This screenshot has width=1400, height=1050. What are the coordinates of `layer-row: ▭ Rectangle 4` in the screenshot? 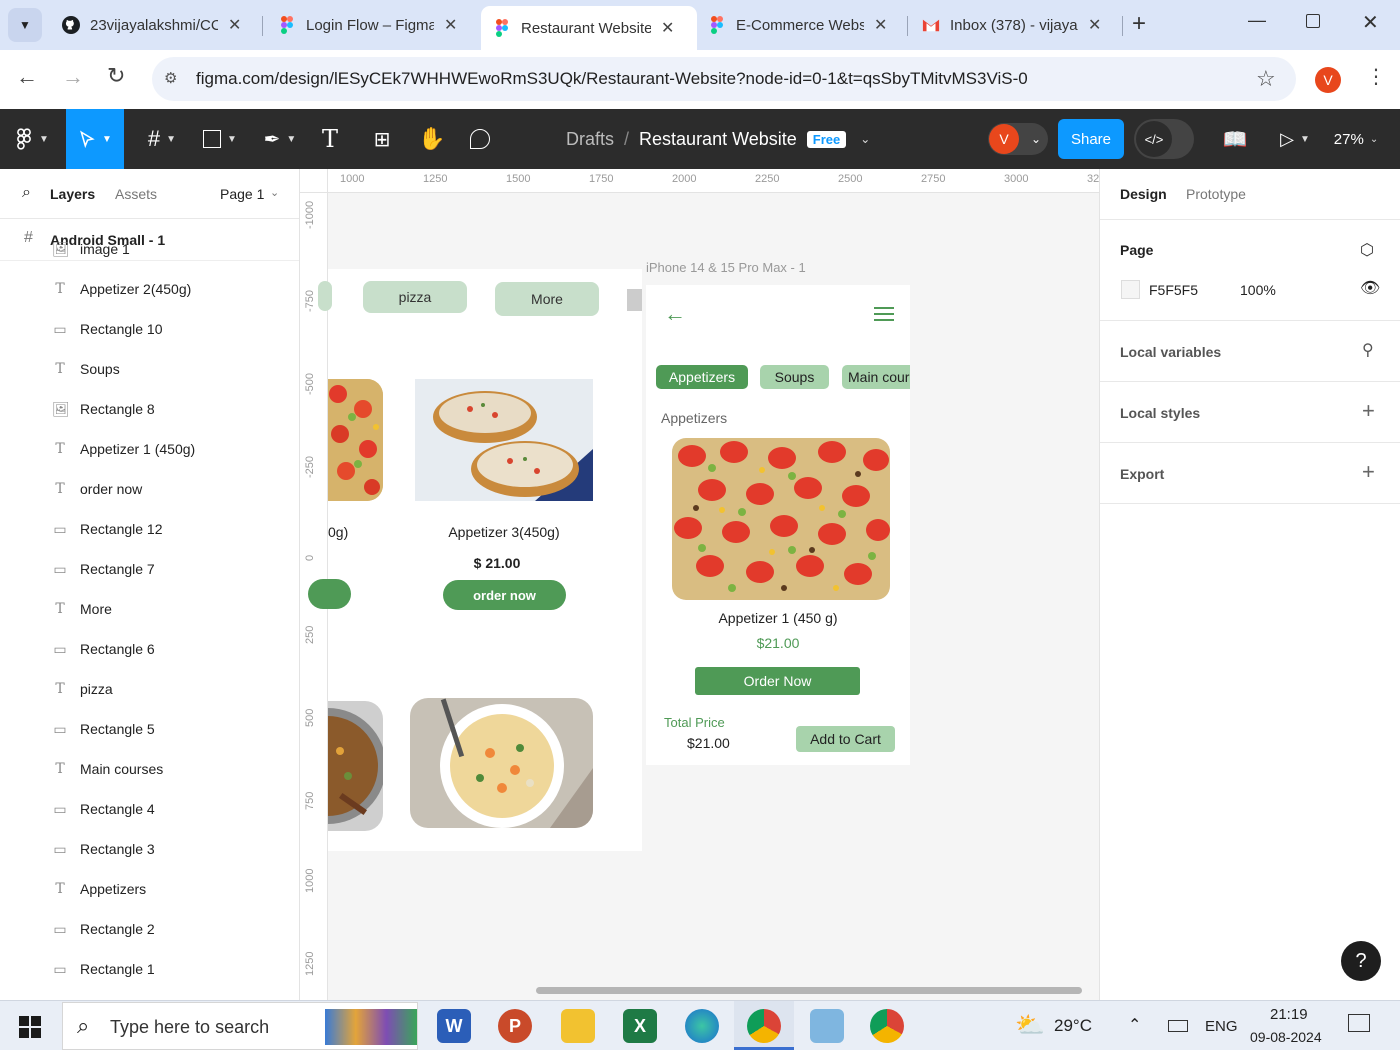 It's located at (149, 809).